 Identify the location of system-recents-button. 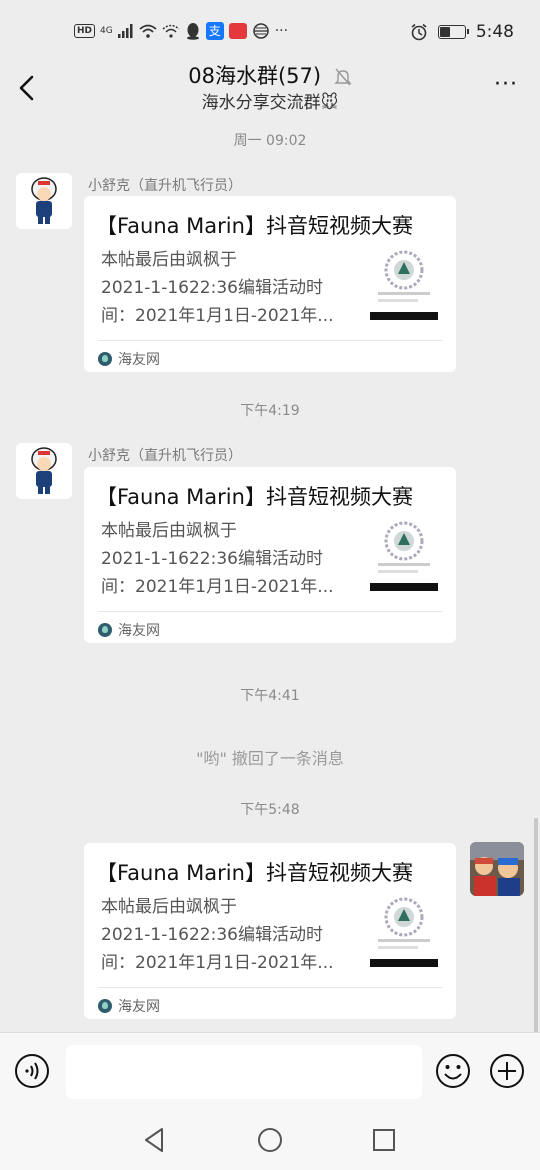
(384, 1140).